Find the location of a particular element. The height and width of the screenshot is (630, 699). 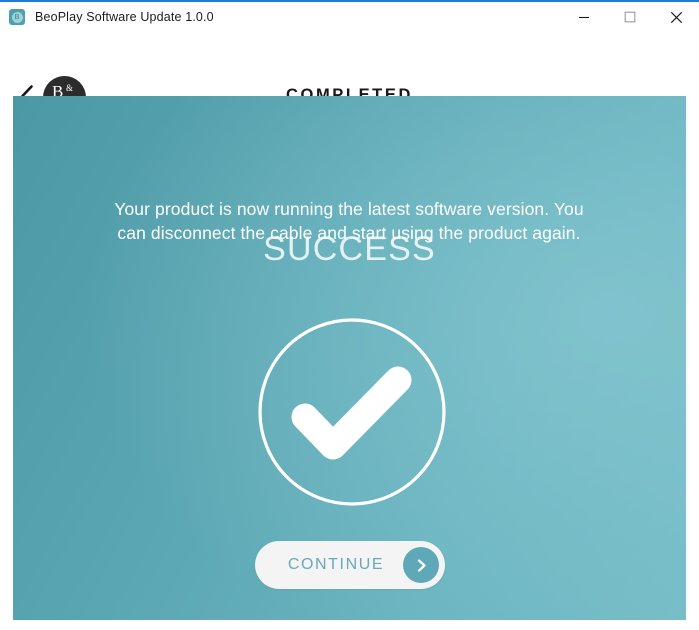

window-controls is located at coordinates (630, 17).